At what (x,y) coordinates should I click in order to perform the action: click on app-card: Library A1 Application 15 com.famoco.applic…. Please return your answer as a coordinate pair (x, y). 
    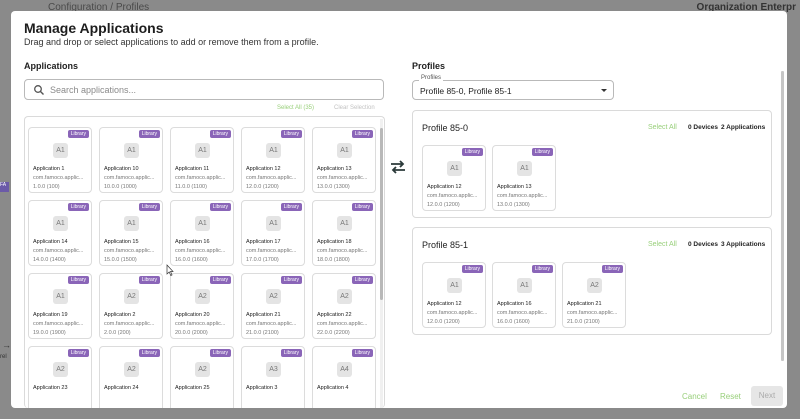
    Looking at the image, I should click on (131, 233).